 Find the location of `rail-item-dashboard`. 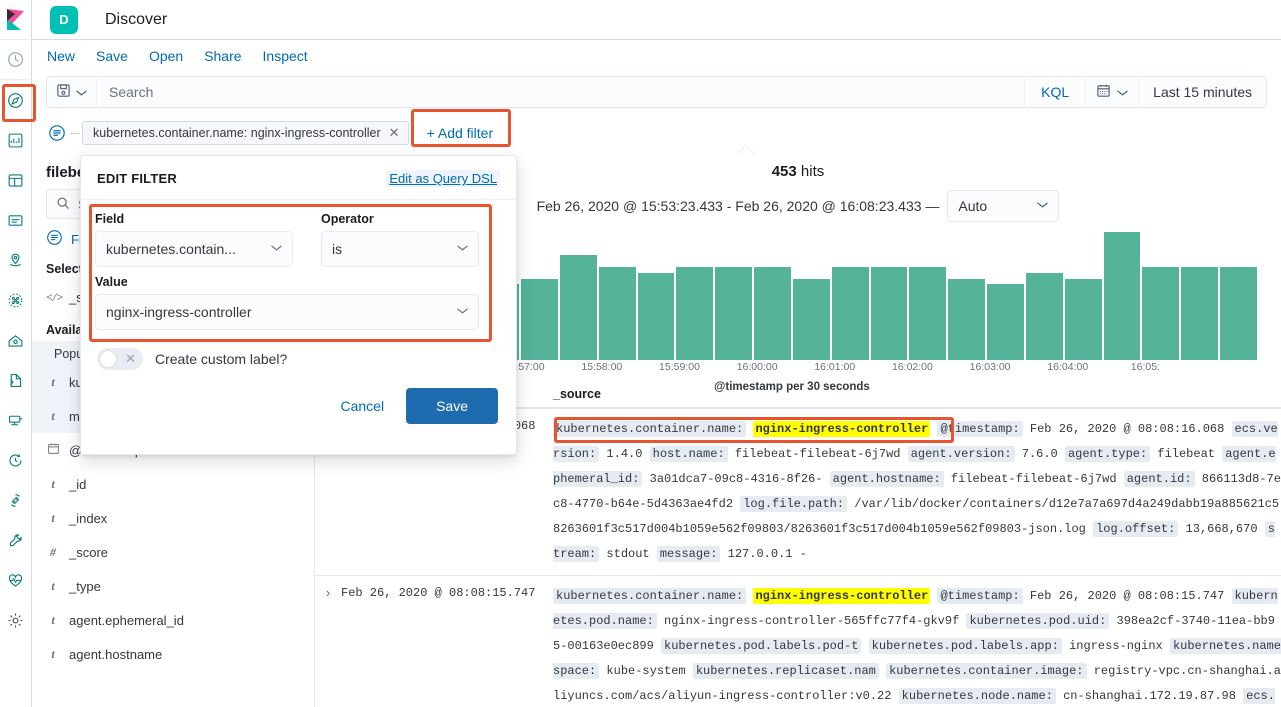

rail-item-dashboard is located at coordinates (16, 180).